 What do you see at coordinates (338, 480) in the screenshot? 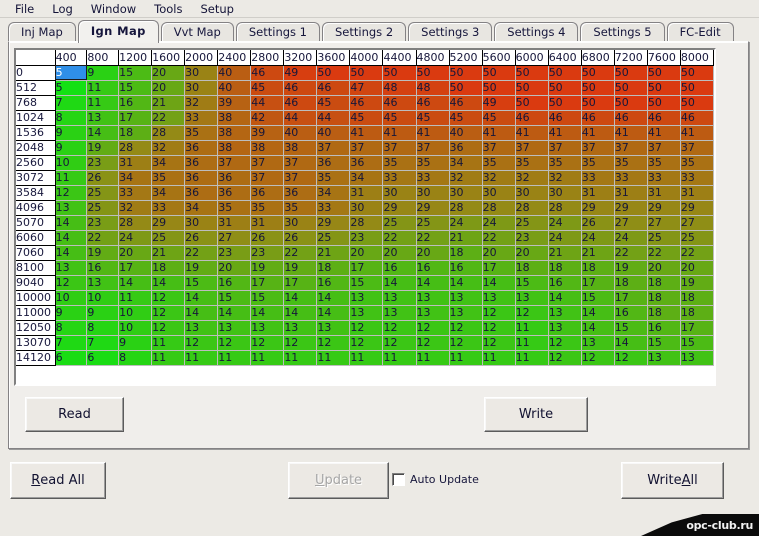
I see `update-button: Update` at bounding box center [338, 480].